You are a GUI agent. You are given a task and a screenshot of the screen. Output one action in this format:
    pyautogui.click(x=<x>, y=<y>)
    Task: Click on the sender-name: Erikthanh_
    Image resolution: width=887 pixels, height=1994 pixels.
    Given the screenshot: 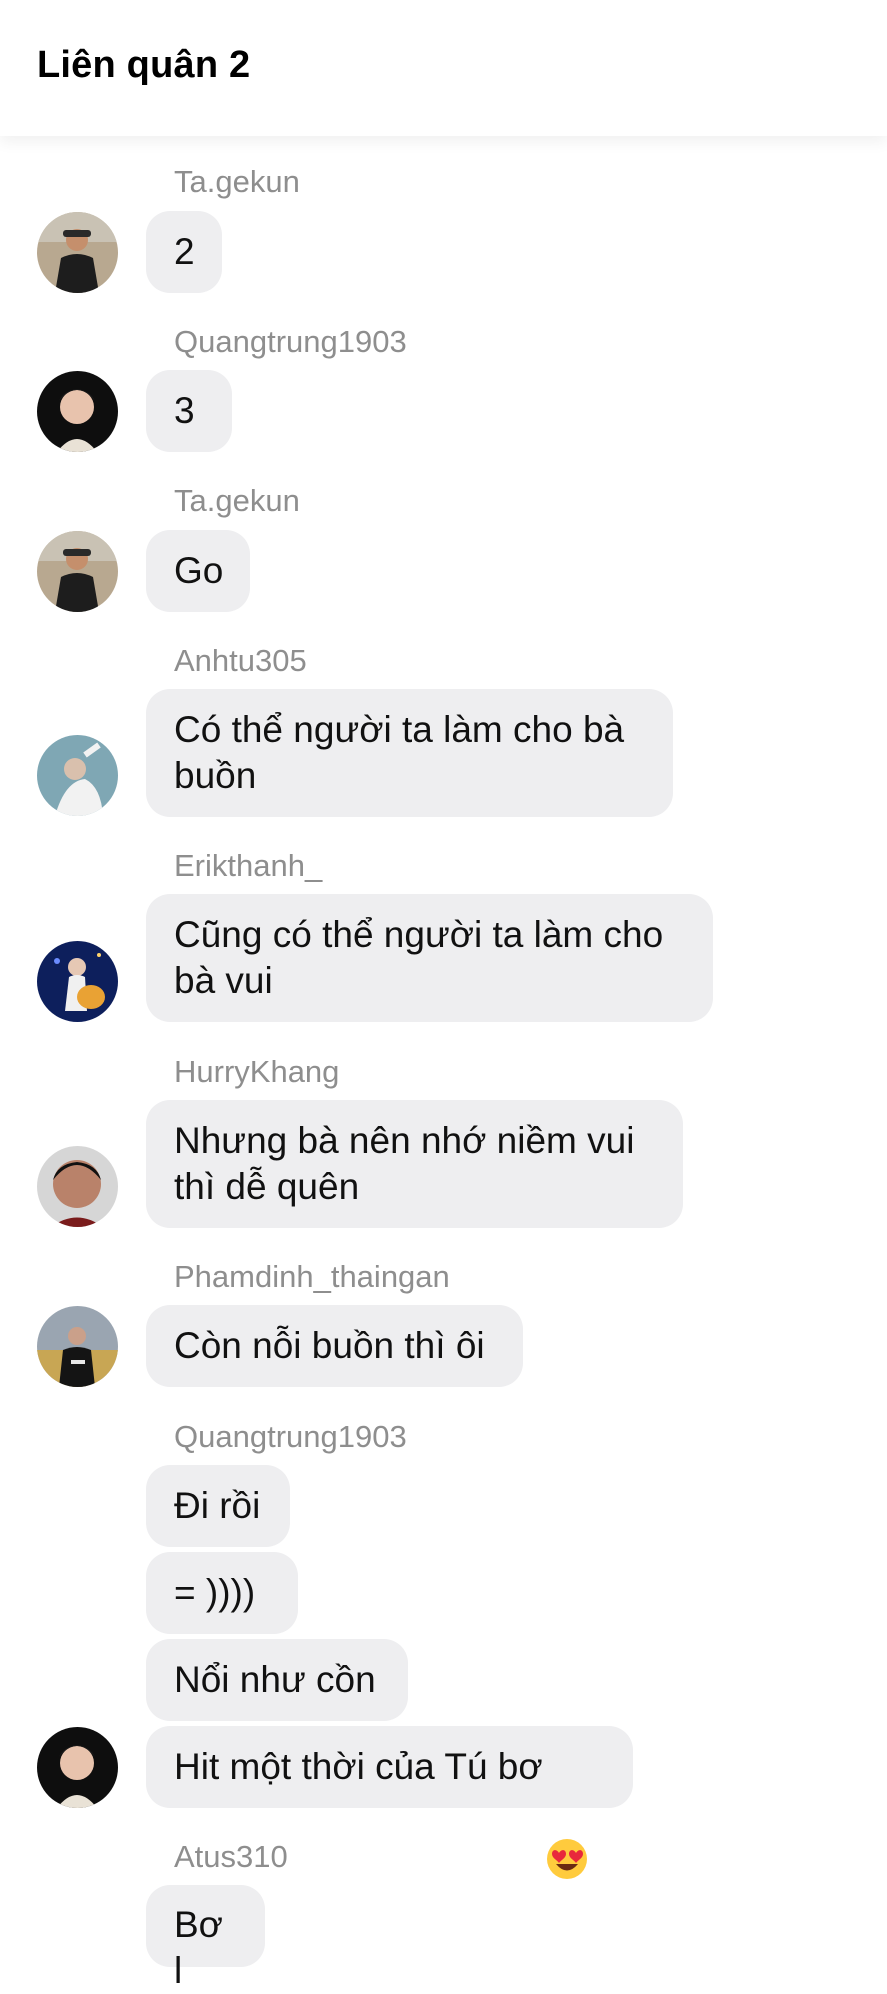 What is the action you would take?
    pyautogui.click(x=248, y=865)
    